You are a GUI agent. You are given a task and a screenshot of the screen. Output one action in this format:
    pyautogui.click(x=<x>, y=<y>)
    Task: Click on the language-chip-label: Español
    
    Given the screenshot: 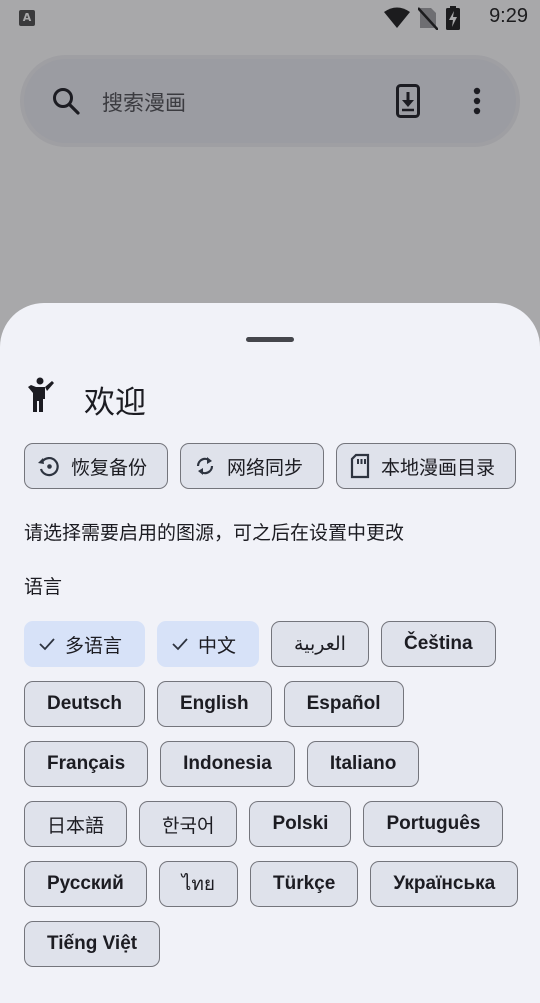 What is the action you would take?
    pyautogui.click(x=343, y=703)
    